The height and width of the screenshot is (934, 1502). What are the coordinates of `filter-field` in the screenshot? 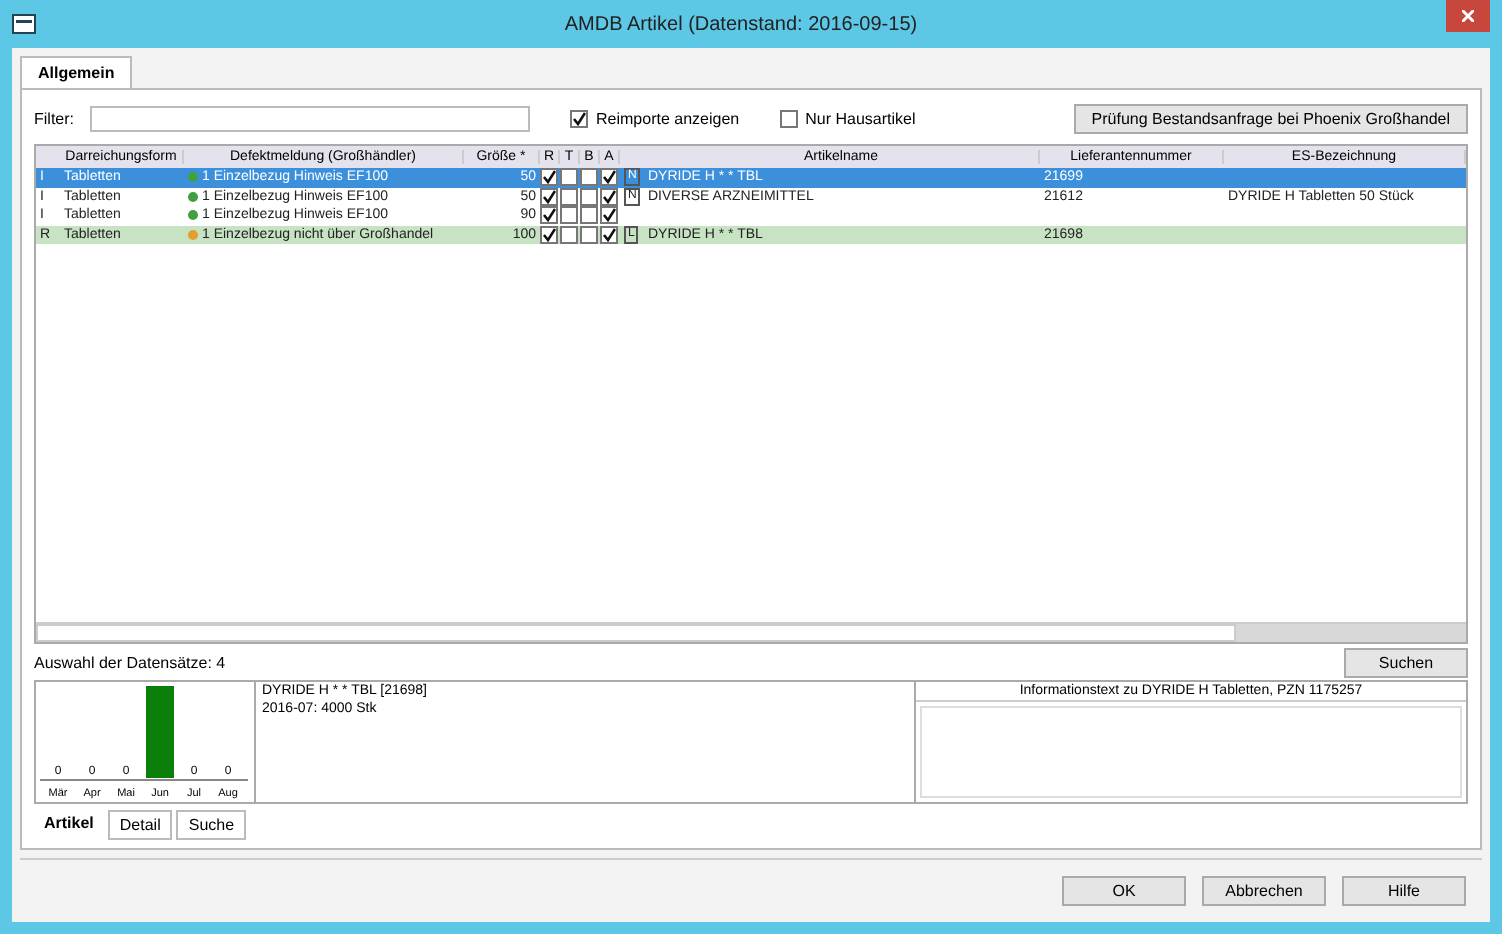 It's located at (310, 118).